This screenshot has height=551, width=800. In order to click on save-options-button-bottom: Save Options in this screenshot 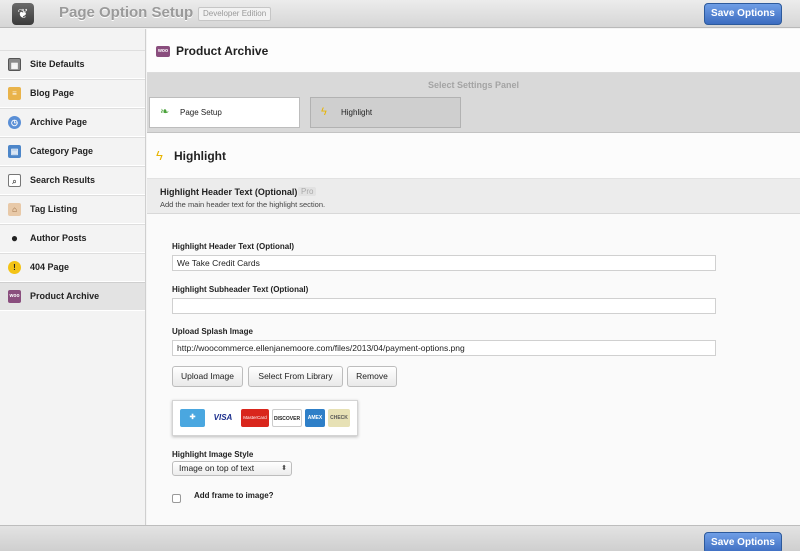, I will do `click(743, 541)`.